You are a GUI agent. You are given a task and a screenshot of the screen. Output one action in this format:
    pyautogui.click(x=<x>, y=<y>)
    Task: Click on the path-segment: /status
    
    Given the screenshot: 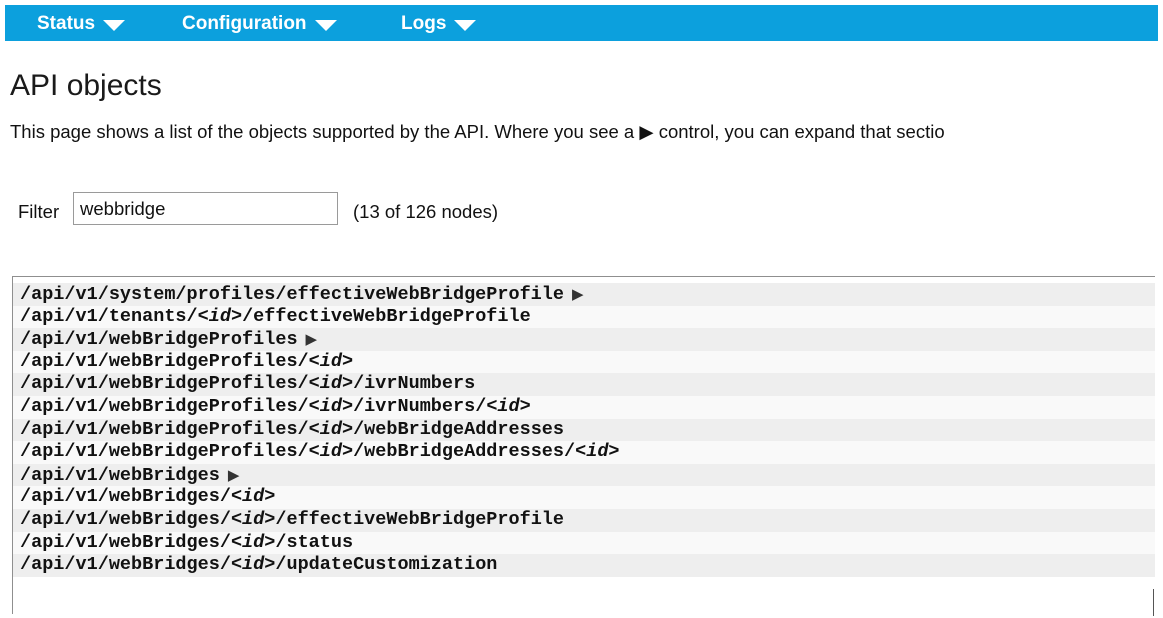 What is the action you would take?
    pyautogui.click(x=314, y=542)
    